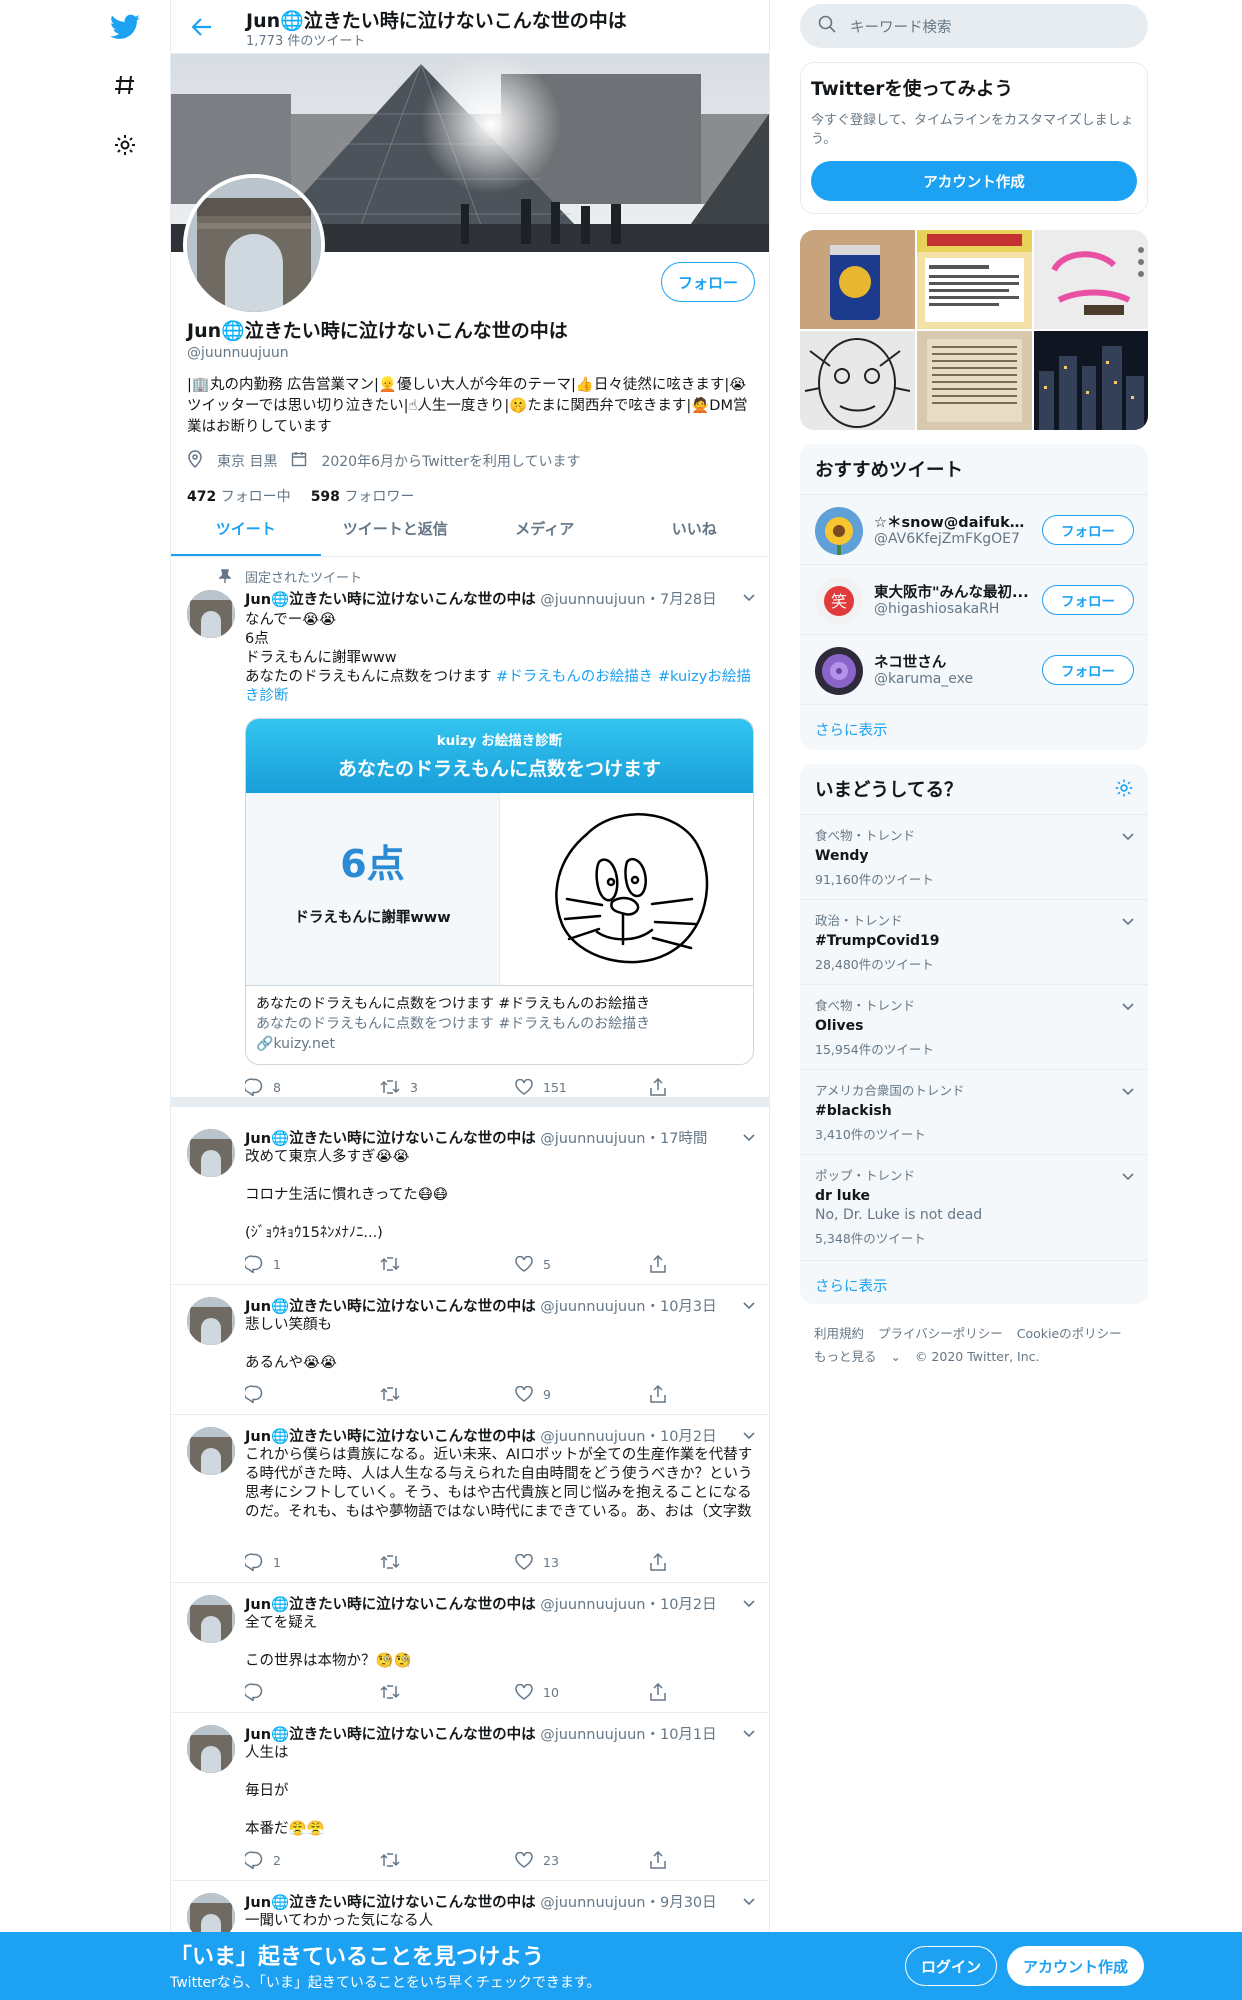 This screenshot has height=2000, width=1242. Describe the element at coordinates (974, 1027) in the screenshot. I see `trend-item: 食べ物・トレンド Olives 15,954件のツイート` at that location.